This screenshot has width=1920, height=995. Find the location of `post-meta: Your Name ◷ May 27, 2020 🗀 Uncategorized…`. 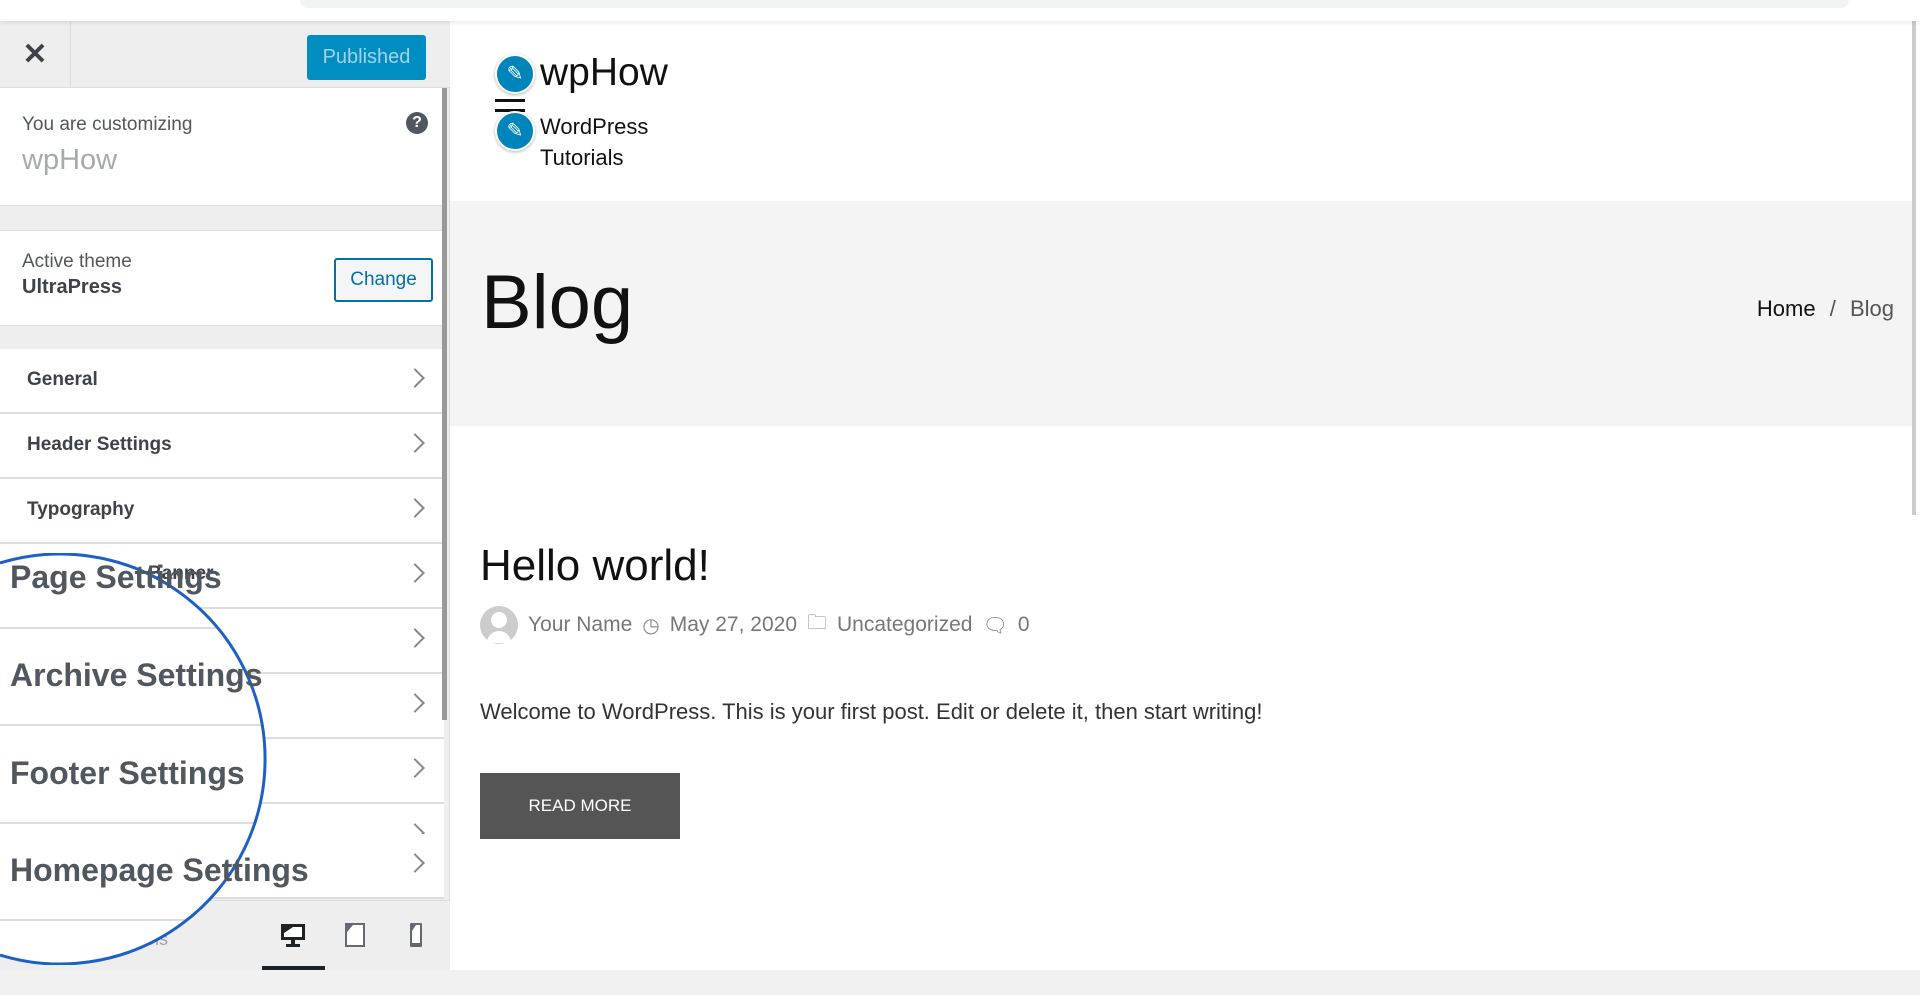

post-meta: Your Name ◷ May 27, 2020 🗀 Uncategorized… is located at coordinates (755, 625).